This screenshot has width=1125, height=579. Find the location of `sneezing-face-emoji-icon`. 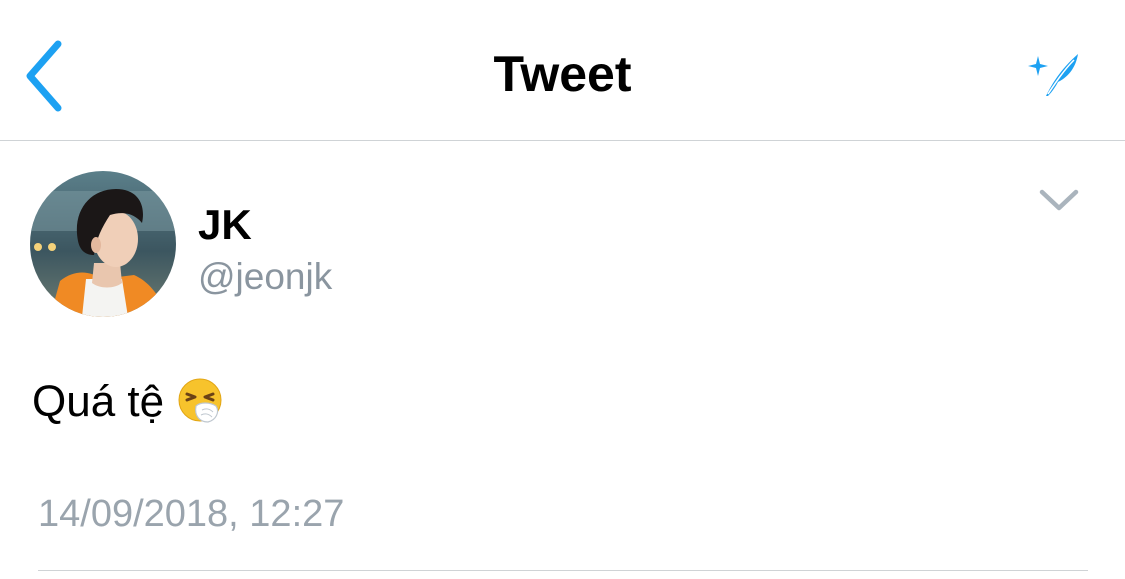

sneezing-face-emoji-icon is located at coordinates (200, 400).